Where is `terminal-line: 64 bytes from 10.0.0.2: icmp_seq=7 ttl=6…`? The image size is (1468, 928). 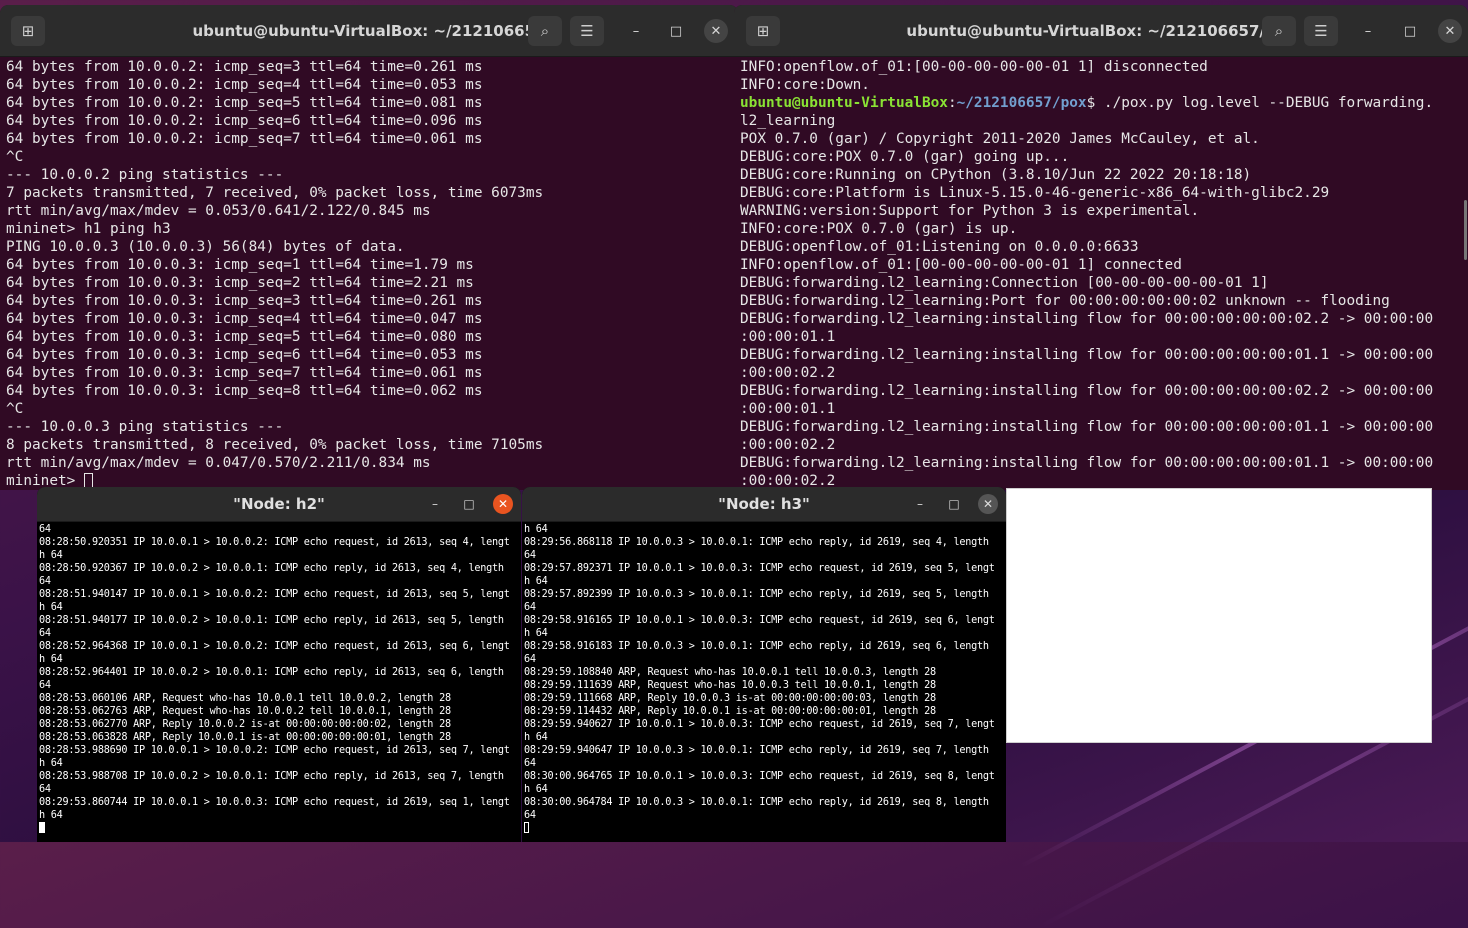 terminal-line: 64 bytes from 10.0.0.2: icmp_seq=7 ttl=6… is located at coordinates (244, 139).